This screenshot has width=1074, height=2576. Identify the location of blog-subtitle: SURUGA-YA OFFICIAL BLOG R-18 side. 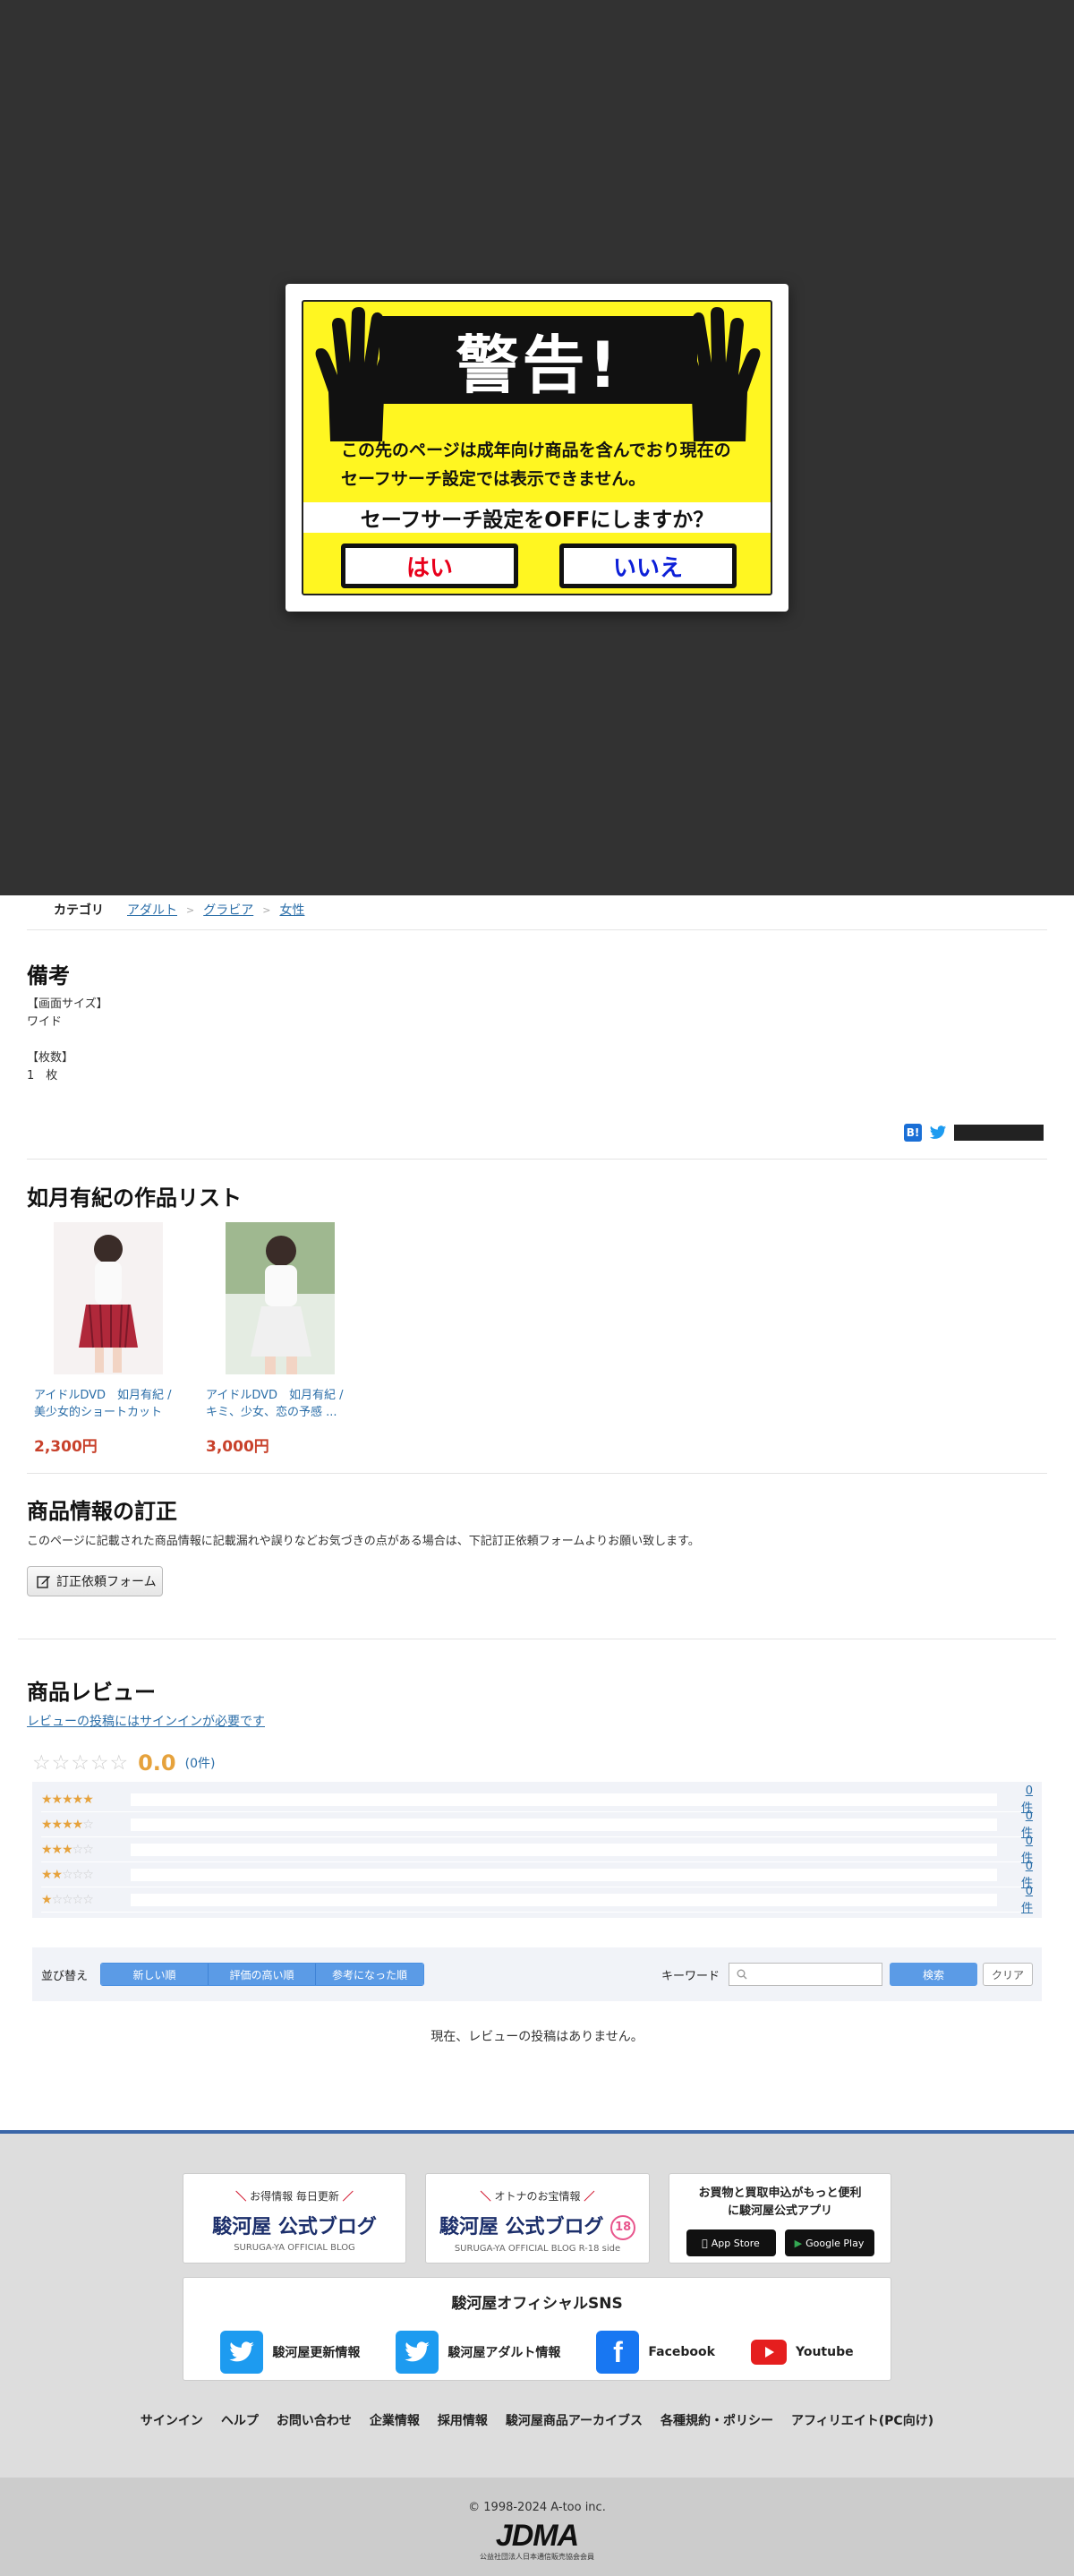
(537, 2249).